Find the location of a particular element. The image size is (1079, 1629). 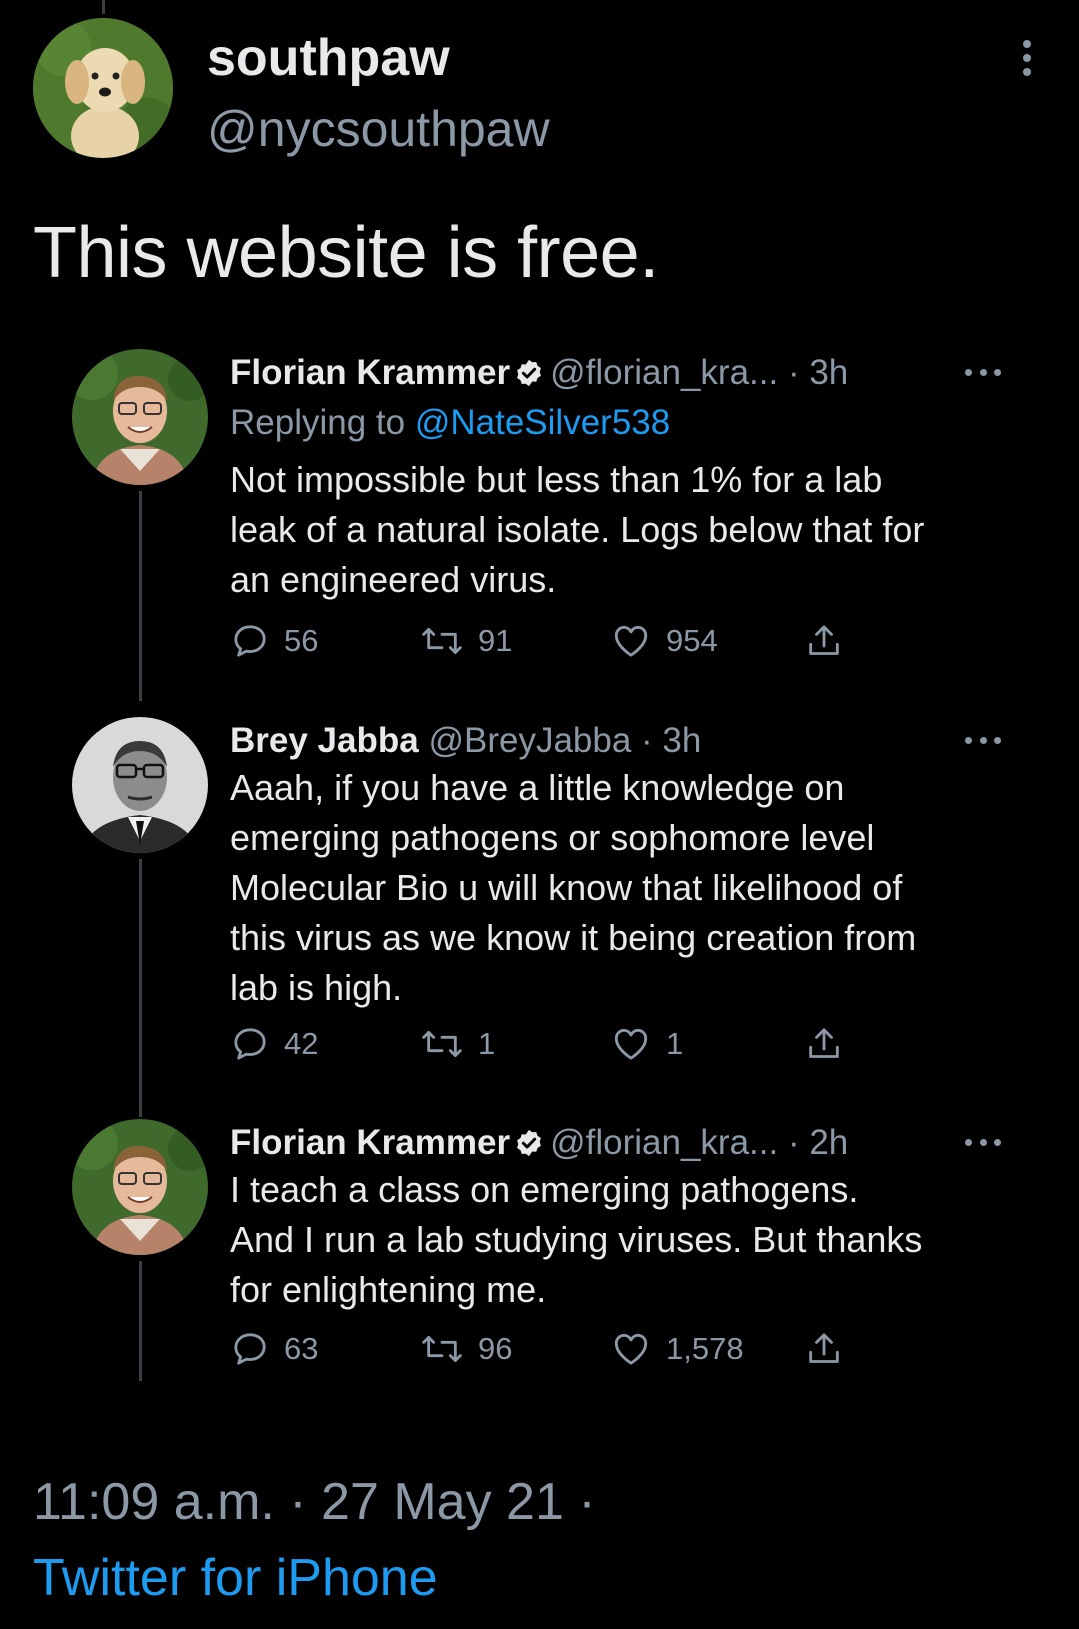

reply-author-name: Brey Jabba is located at coordinates (324, 740).